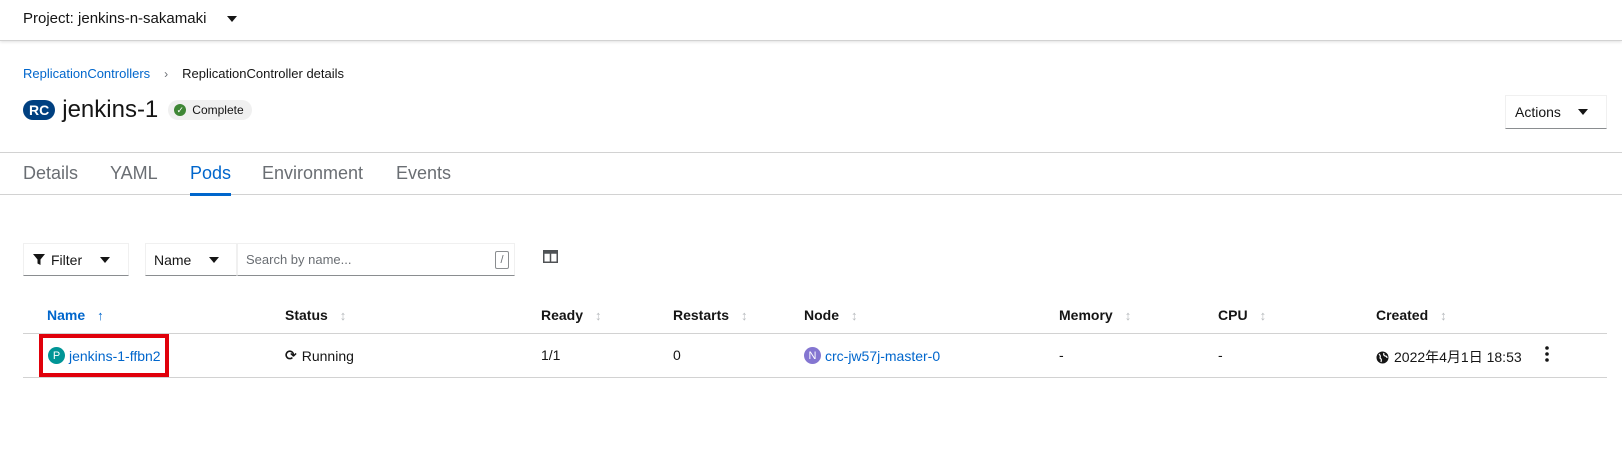 The width and height of the screenshot is (1622, 451). What do you see at coordinates (1411, 315) in the screenshot?
I see `column-header-created: Created ↕` at bounding box center [1411, 315].